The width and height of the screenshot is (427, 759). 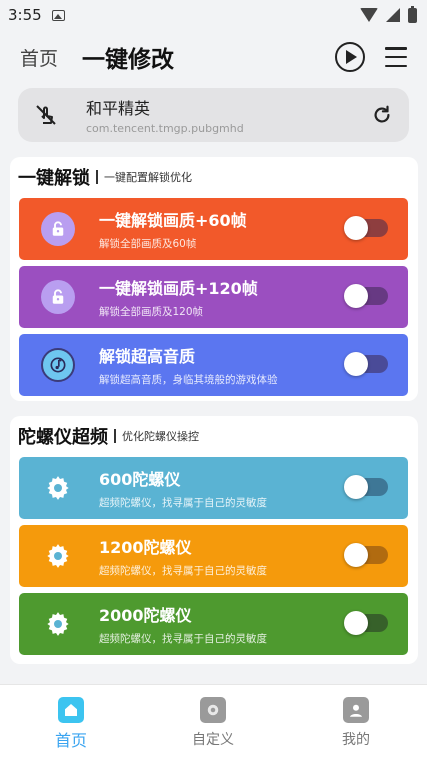 I want to click on option-gyro-1200: 1200陀螺仪 超频陀螺仪，找寻属于自己的灵敏度, so click(x=213, y=556).